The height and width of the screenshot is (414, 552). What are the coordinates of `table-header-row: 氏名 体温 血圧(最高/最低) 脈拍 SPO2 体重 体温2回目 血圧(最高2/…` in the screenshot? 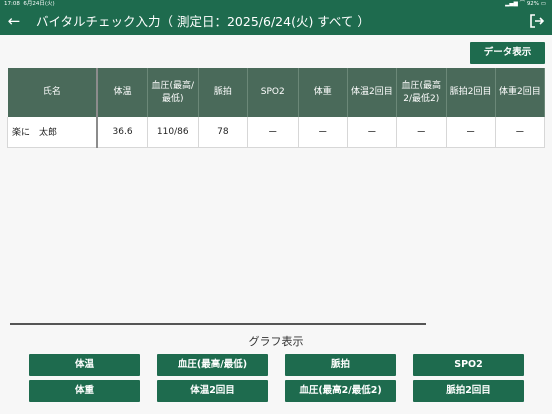 It's located at (276, 92).